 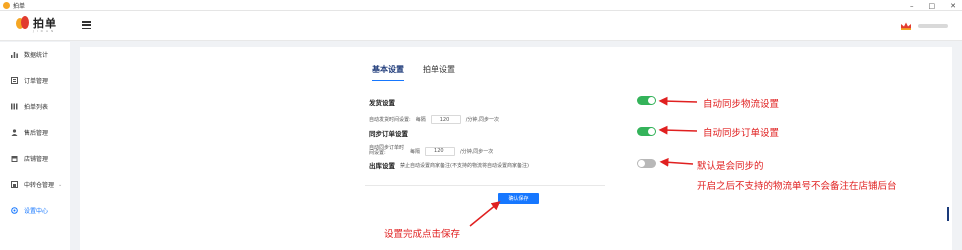 I want to click on crown-icon, so click(x=906, y=26).